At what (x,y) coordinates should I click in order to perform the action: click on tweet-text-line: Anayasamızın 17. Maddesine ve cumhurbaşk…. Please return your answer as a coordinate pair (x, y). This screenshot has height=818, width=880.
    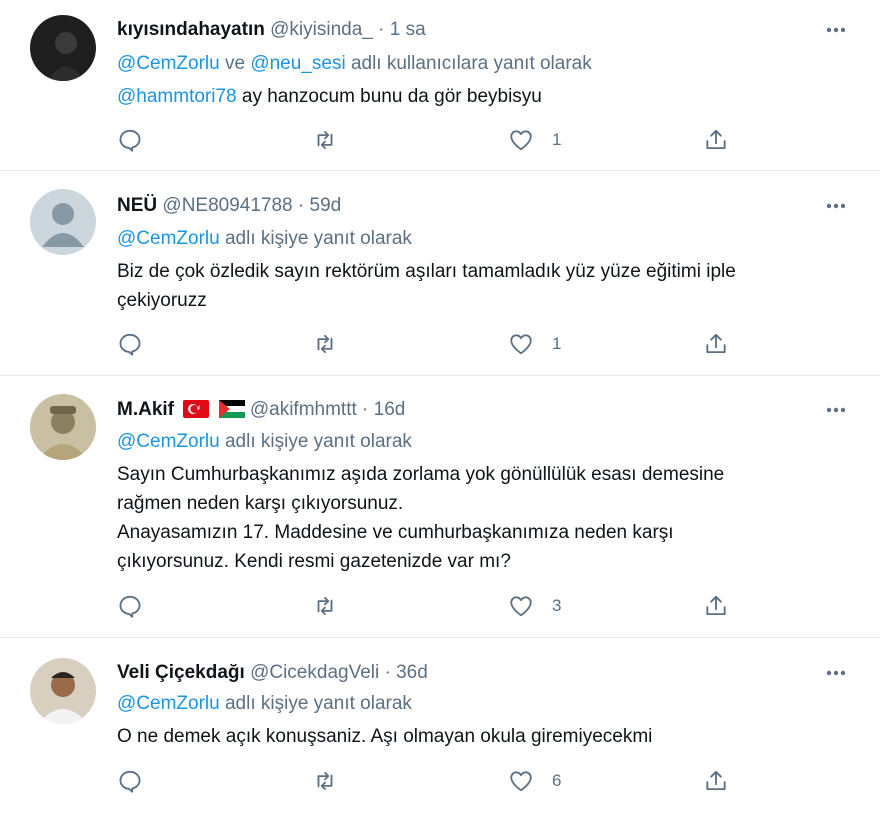
    Looking at the image, I should click on (395, 532).